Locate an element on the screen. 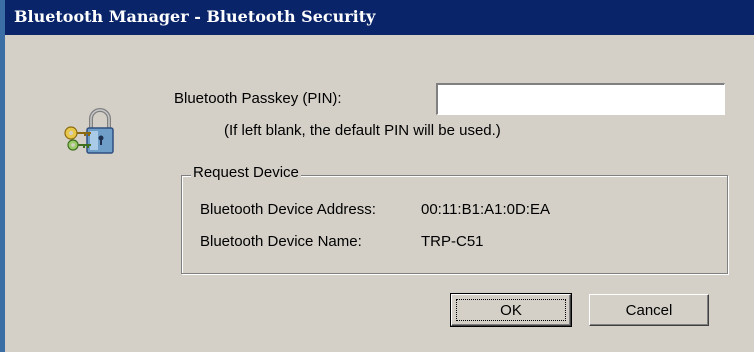 This screenshot has width=754, height=352. title-bar: Bluetooth Manager - Bluetooth Security is located at coordinates (379, 17).